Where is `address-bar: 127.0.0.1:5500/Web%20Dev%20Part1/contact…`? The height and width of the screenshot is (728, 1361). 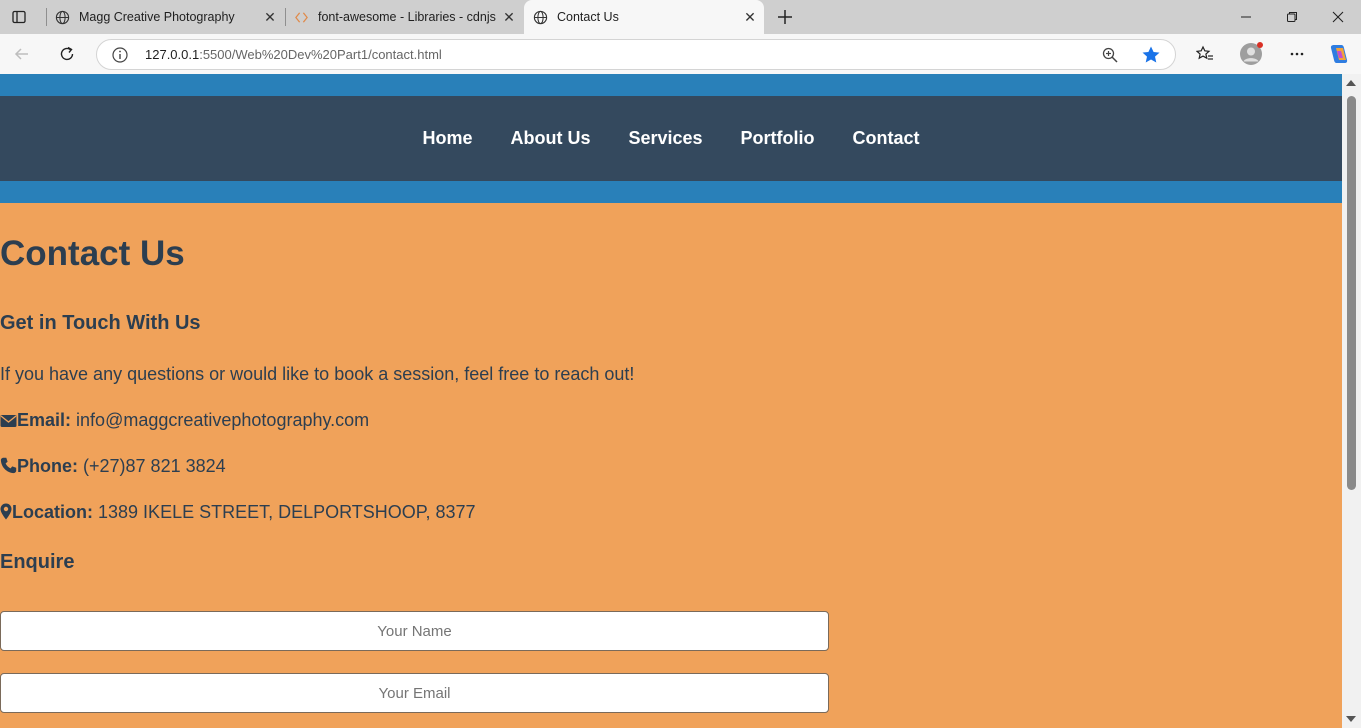 address-bar: 127.0.0.1:5500/Web%20Dev%20Part1/contact… is located at coordinates (636, 54).